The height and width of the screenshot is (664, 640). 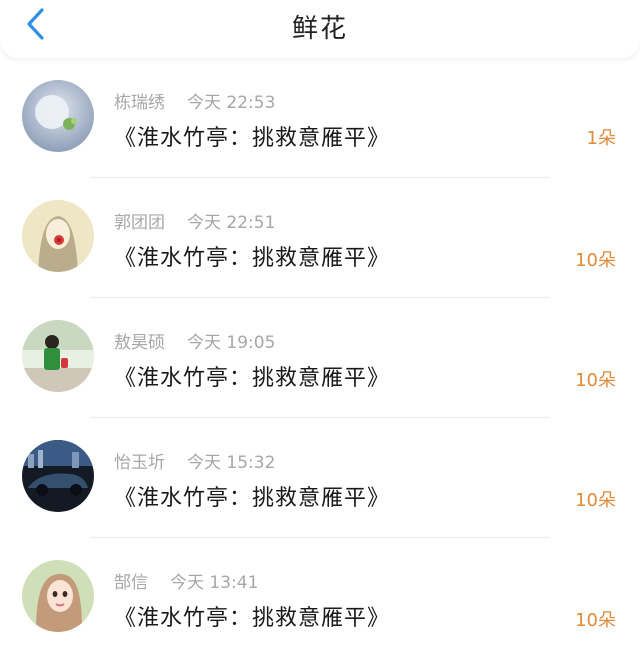 What do you see at coordinates (231, 343) in the screenshot?
I see `gift-time: 今天 19:05` at bounding box center [231, 343].